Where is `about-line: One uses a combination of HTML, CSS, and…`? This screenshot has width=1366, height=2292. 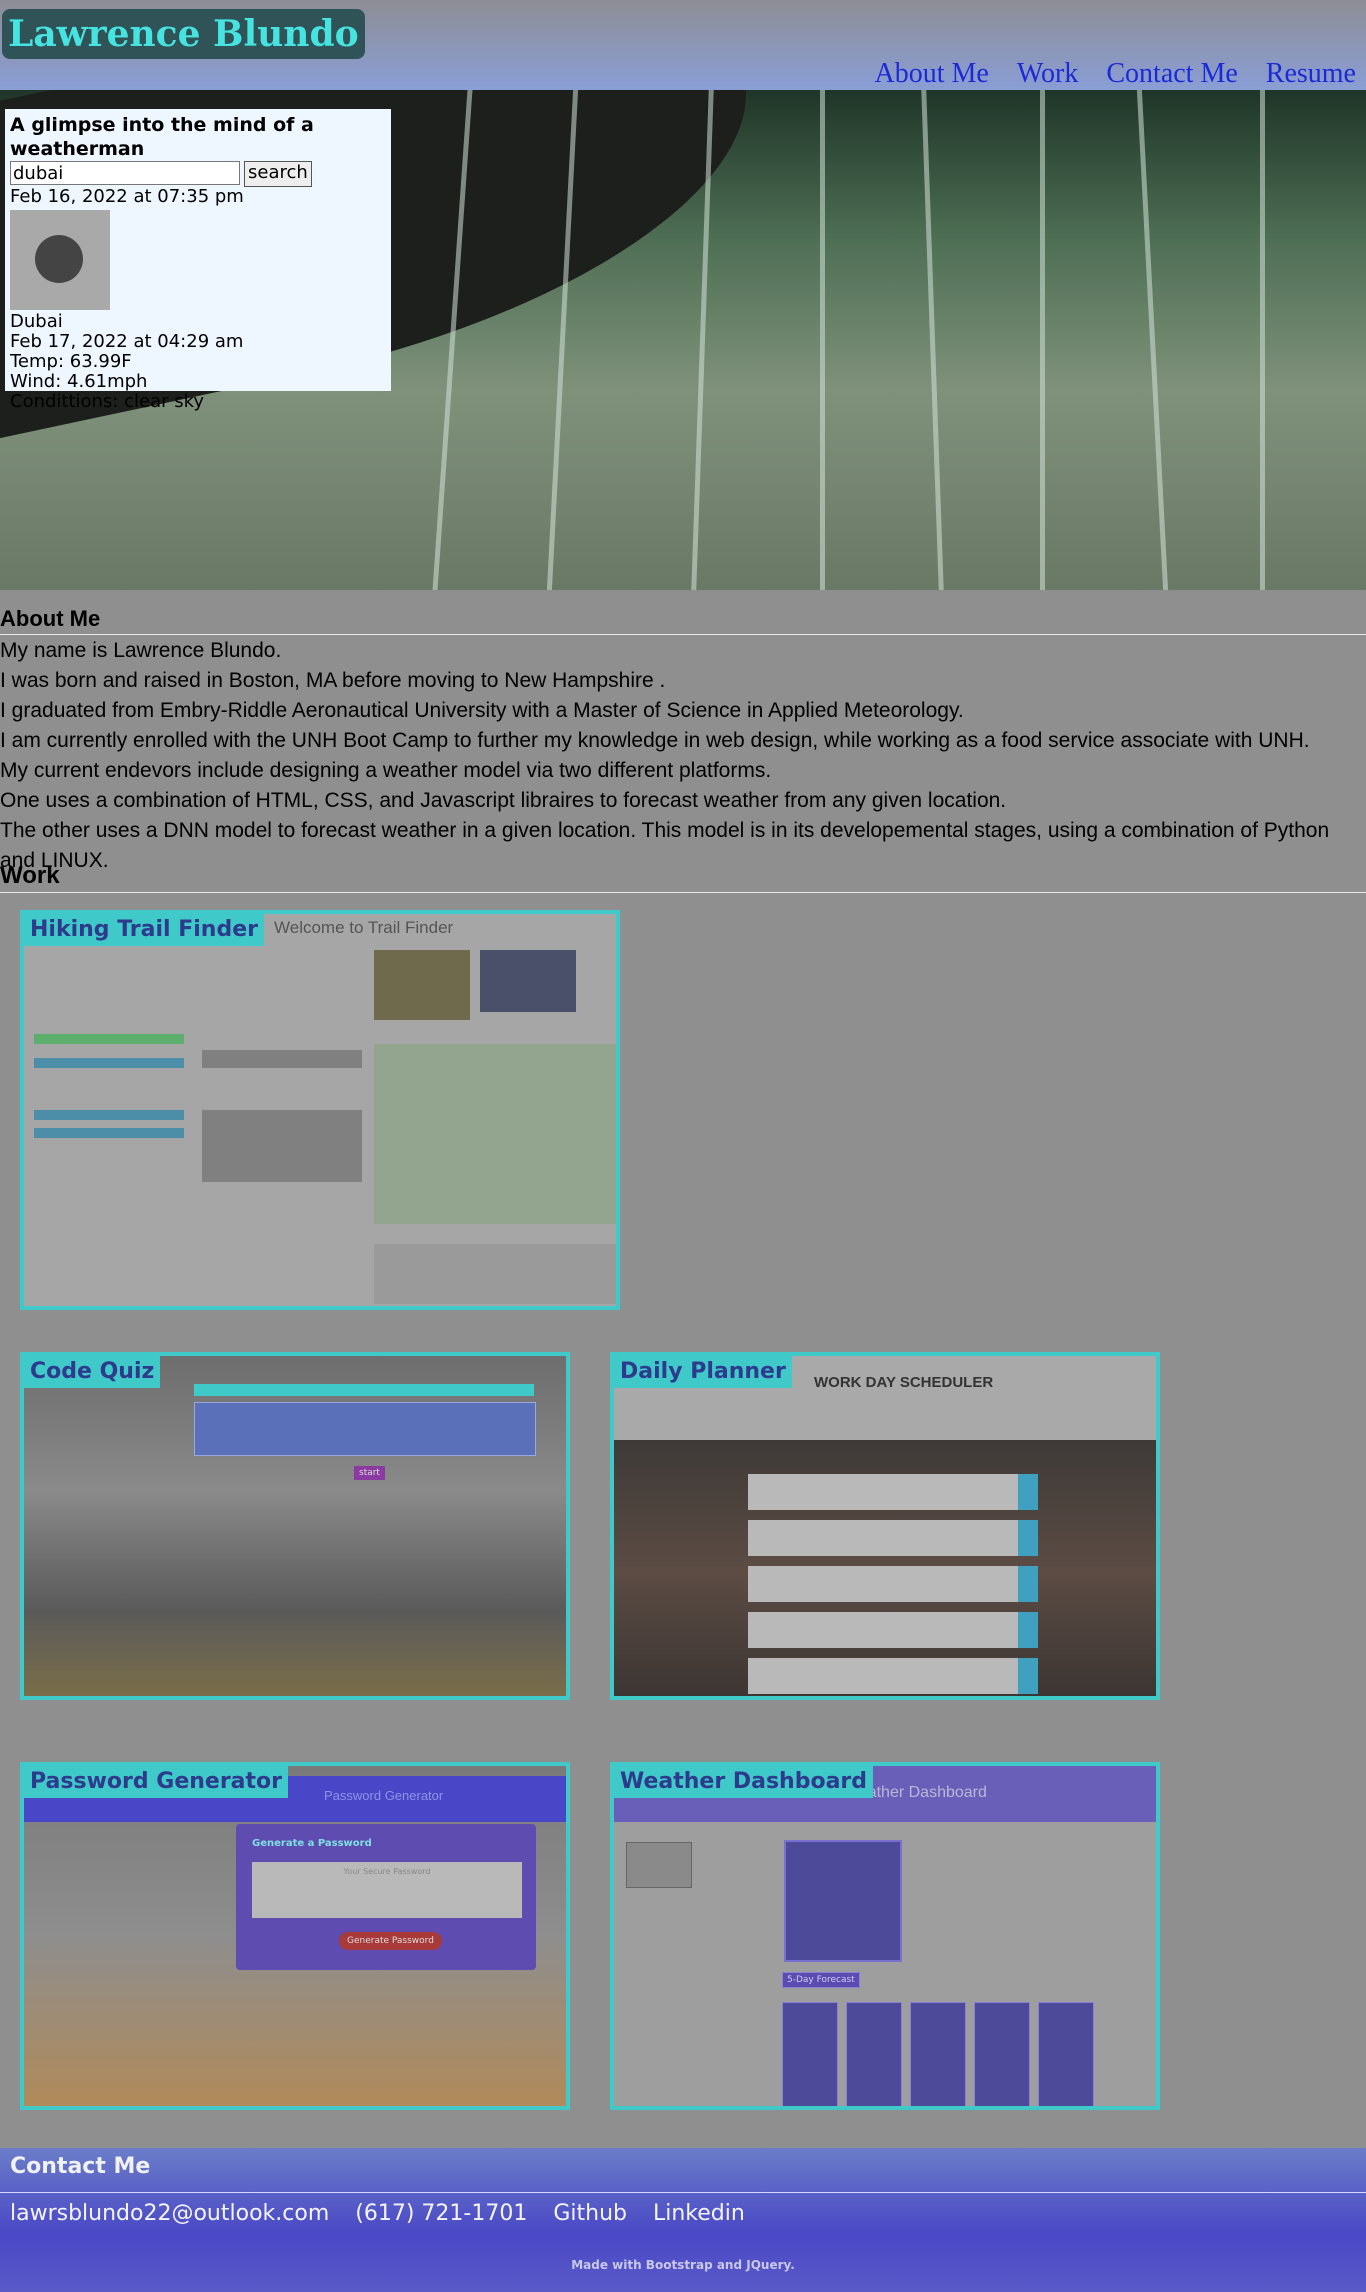 about-line: One uses a combination of HTML, CSS, and… is located at coordinates (503, 800).